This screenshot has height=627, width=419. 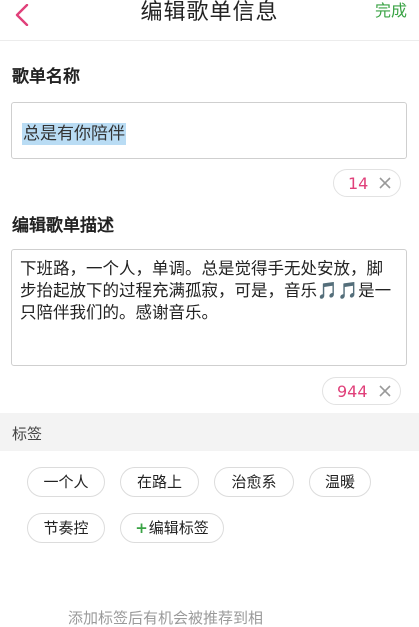 I want to click on tags-section-header: 标签, so click(x=209, y=432).